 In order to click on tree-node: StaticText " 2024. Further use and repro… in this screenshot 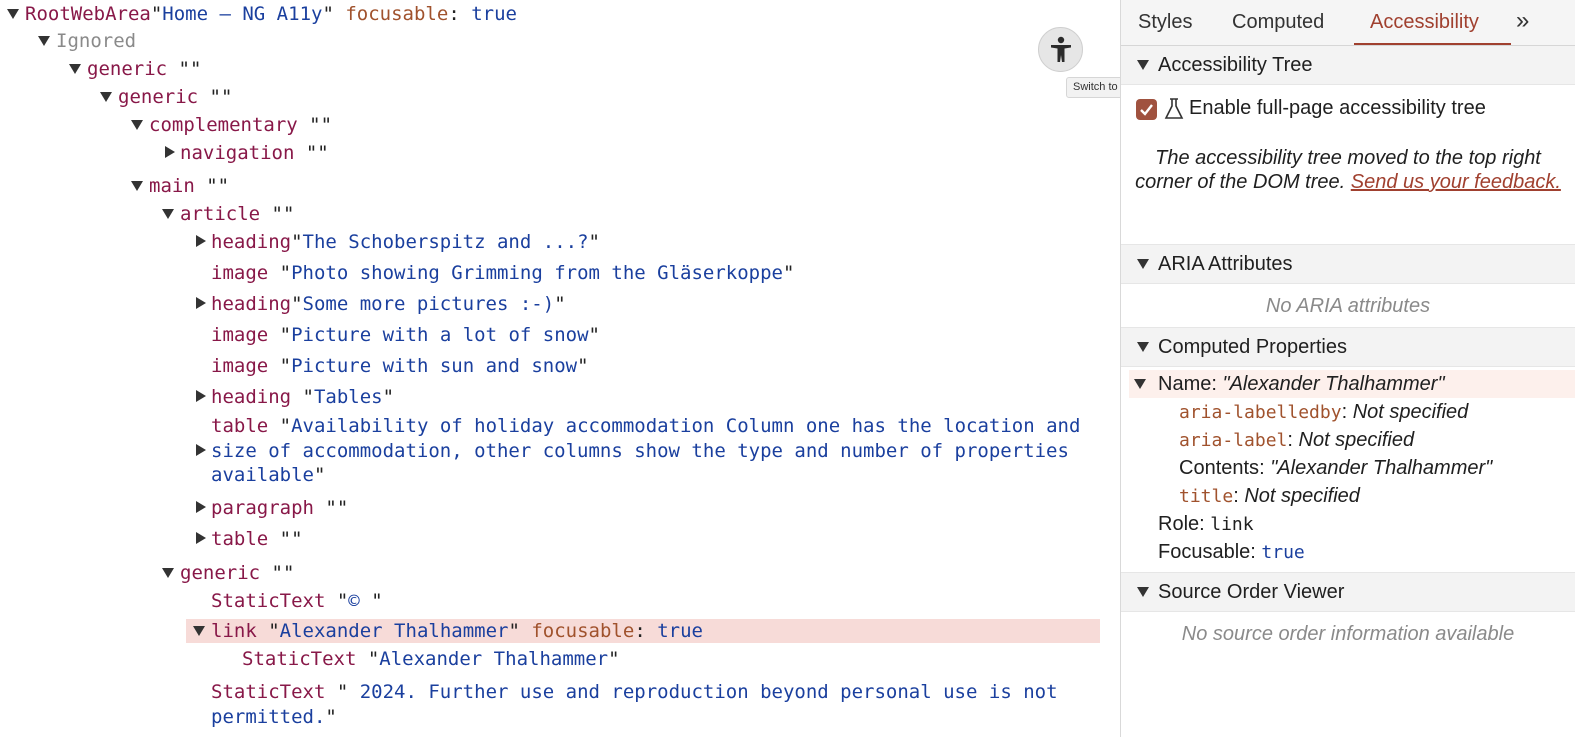, I will do `click(560, 706)`.